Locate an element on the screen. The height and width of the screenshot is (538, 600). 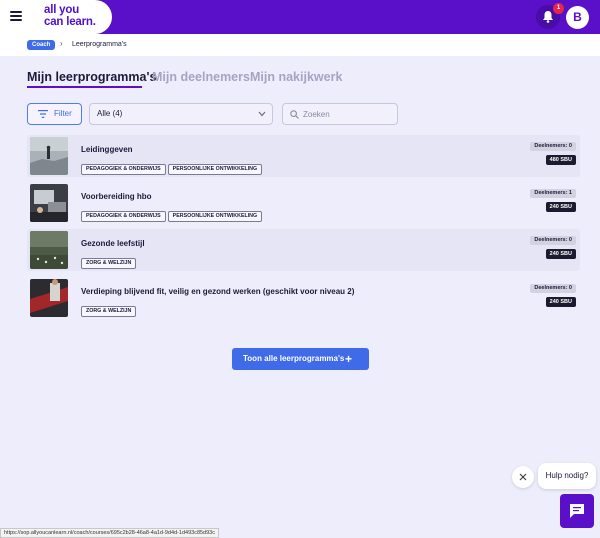
tab-mijn-deelnemers: Mijn deelnemers is located at coordinates (201, 77).